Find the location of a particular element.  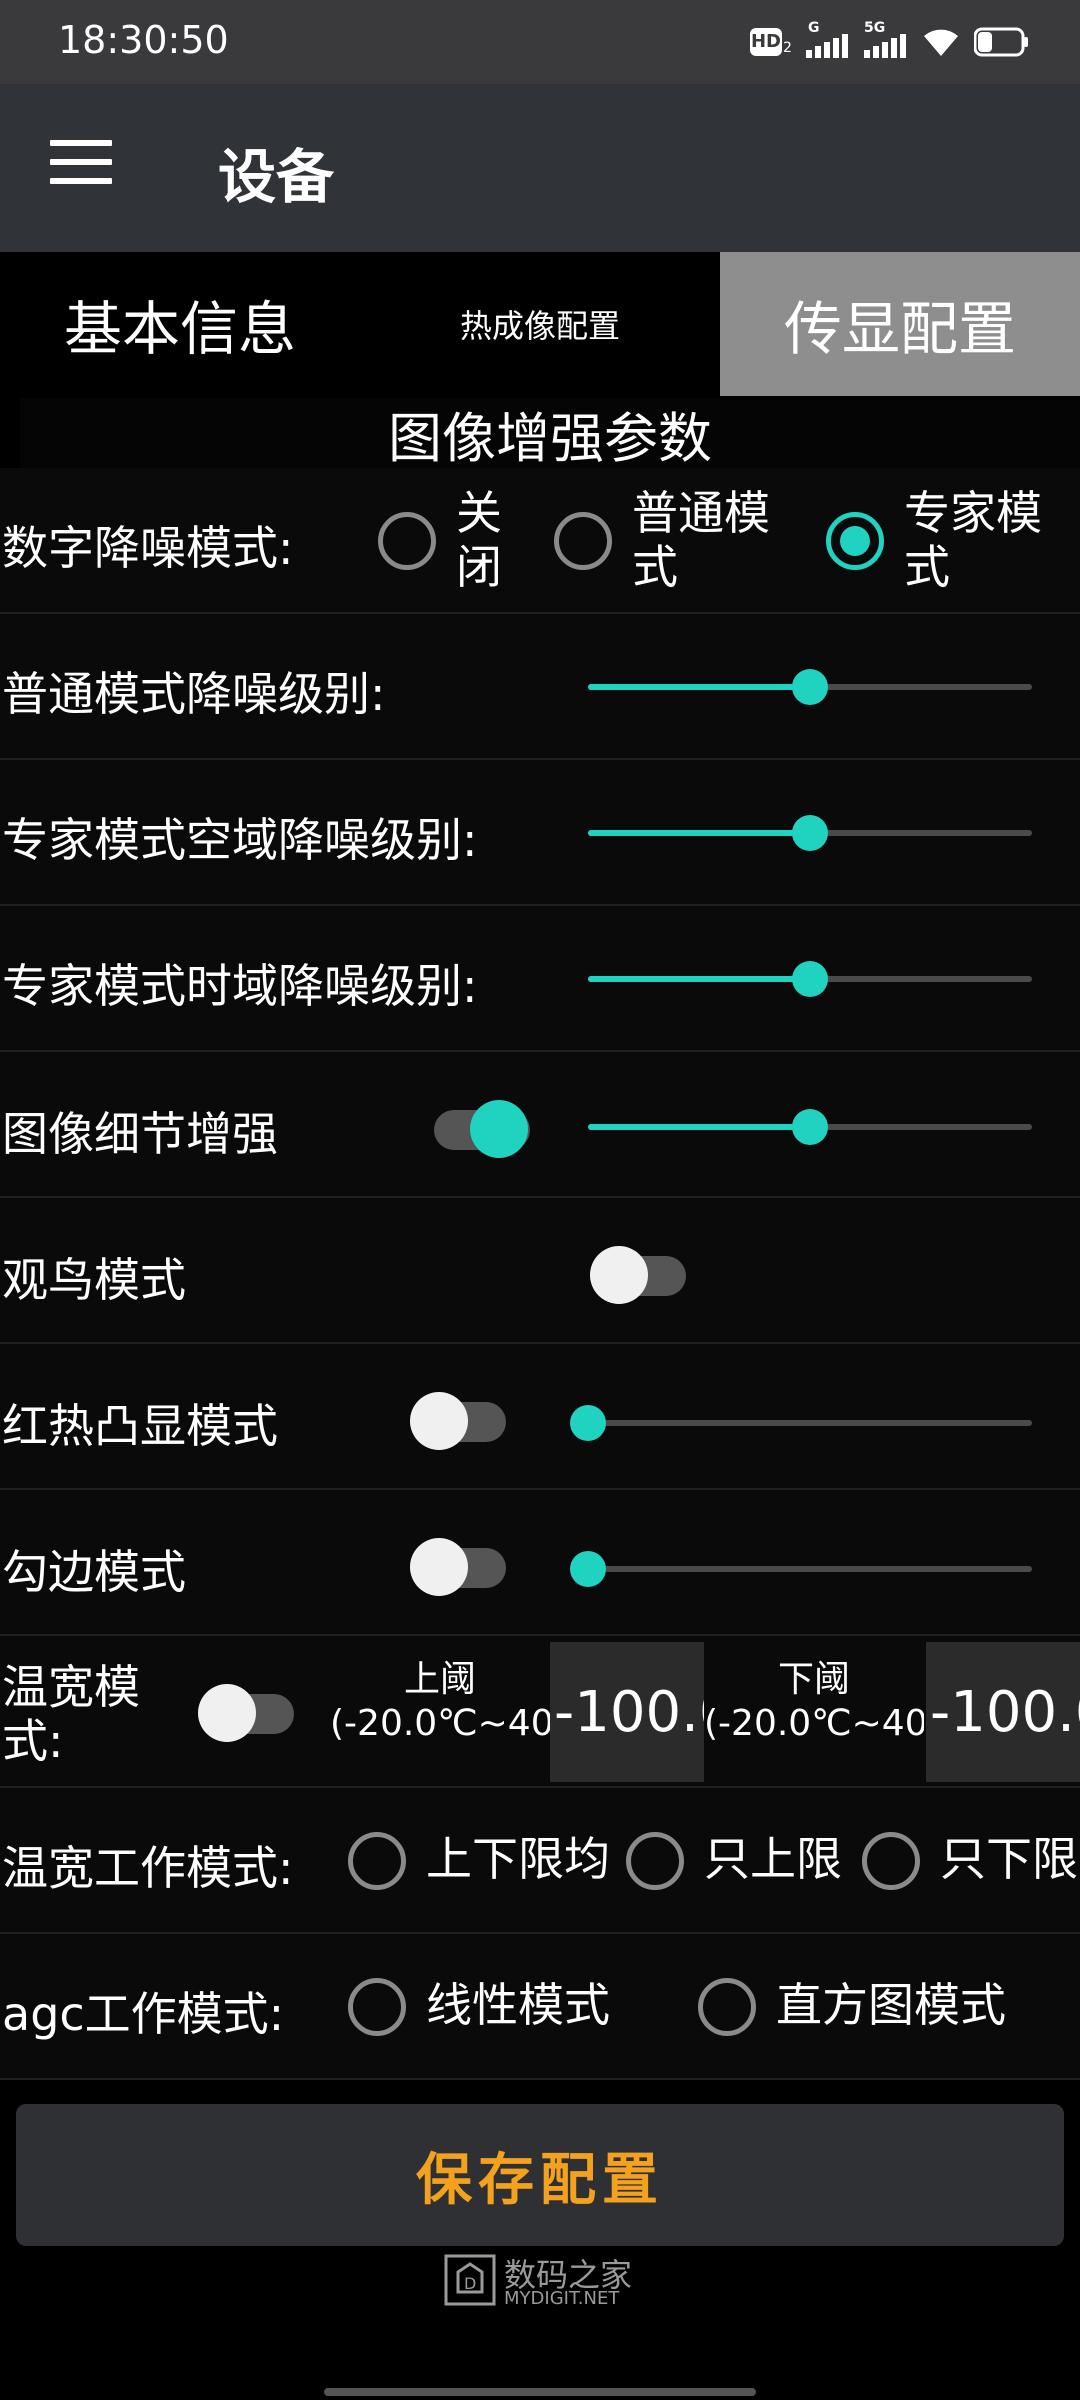

expert-spatial-slider is located at coordinates (810, 833).